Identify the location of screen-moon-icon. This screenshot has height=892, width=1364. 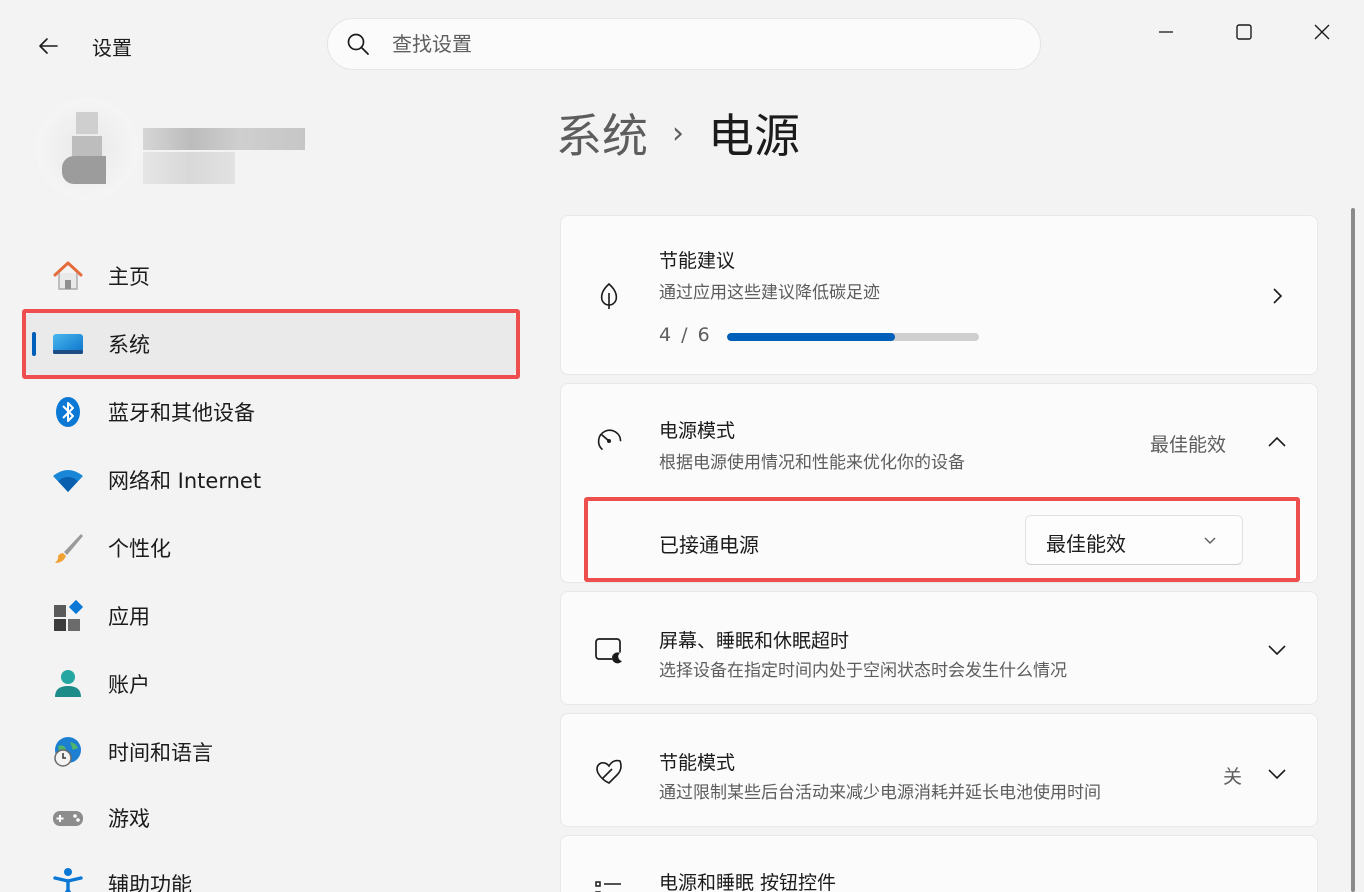
(609, 650).